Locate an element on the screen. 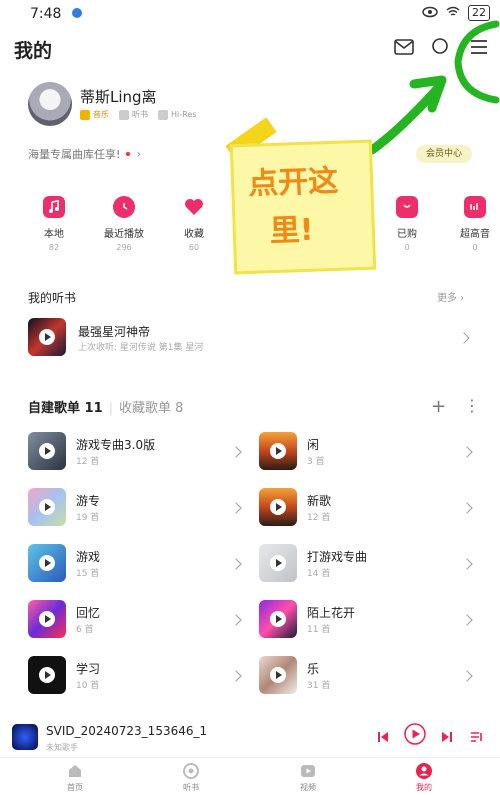 Image resolution: width=500 pixels, height=795 pixels. hires-badge-icon is located at coordinates (163, 114).